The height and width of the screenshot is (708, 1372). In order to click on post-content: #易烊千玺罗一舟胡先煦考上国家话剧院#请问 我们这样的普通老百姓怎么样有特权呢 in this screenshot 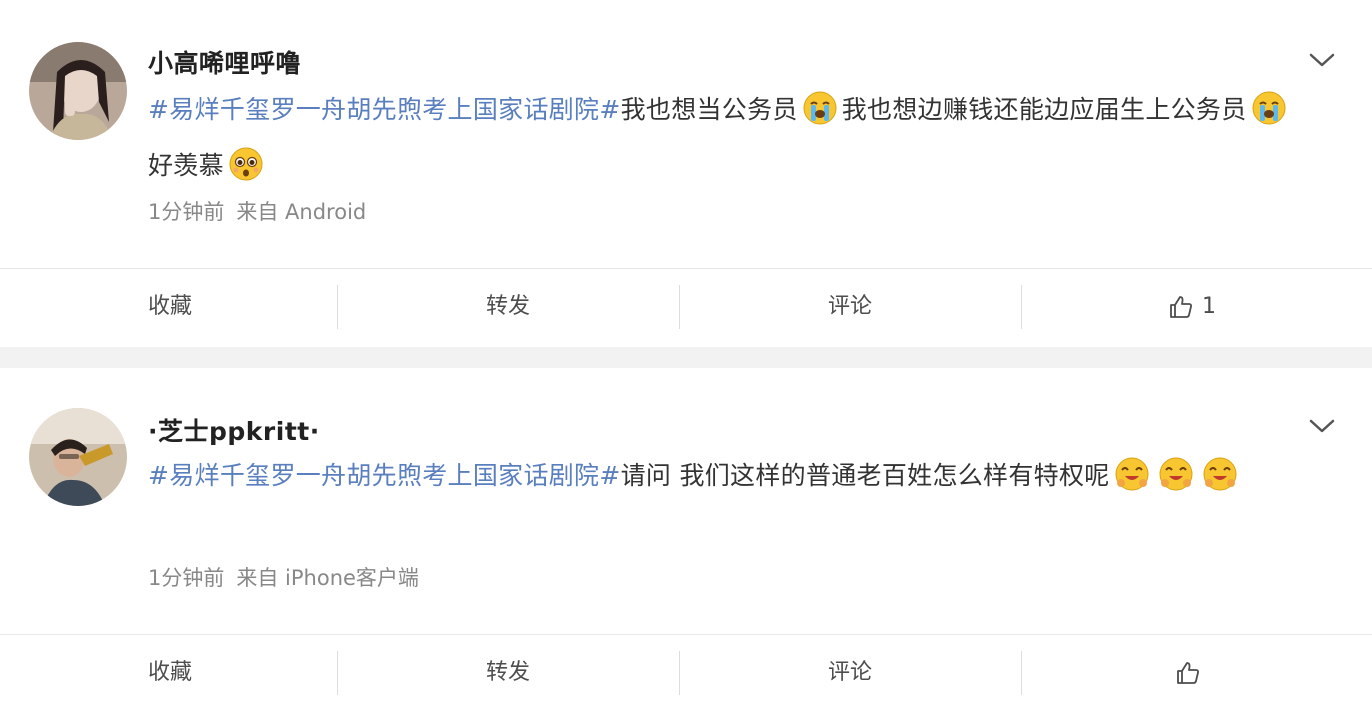, I will do `click(723, 476)`.